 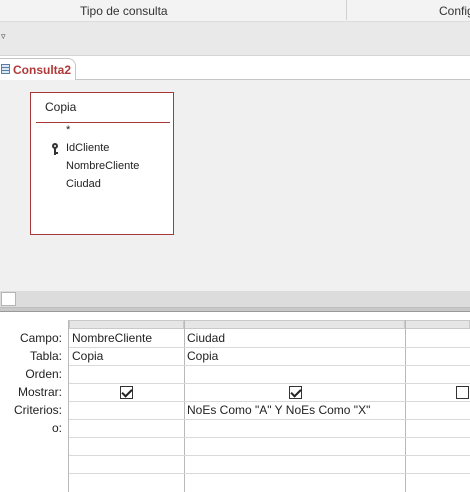 I want to click on cell-tabla-1: Copia, so click(x=87, y=356).